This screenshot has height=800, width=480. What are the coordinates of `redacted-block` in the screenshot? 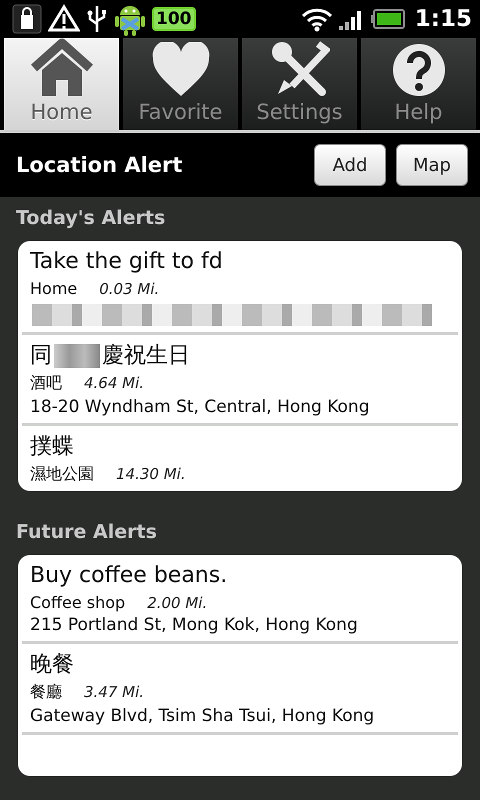 It's located at (77, 356).